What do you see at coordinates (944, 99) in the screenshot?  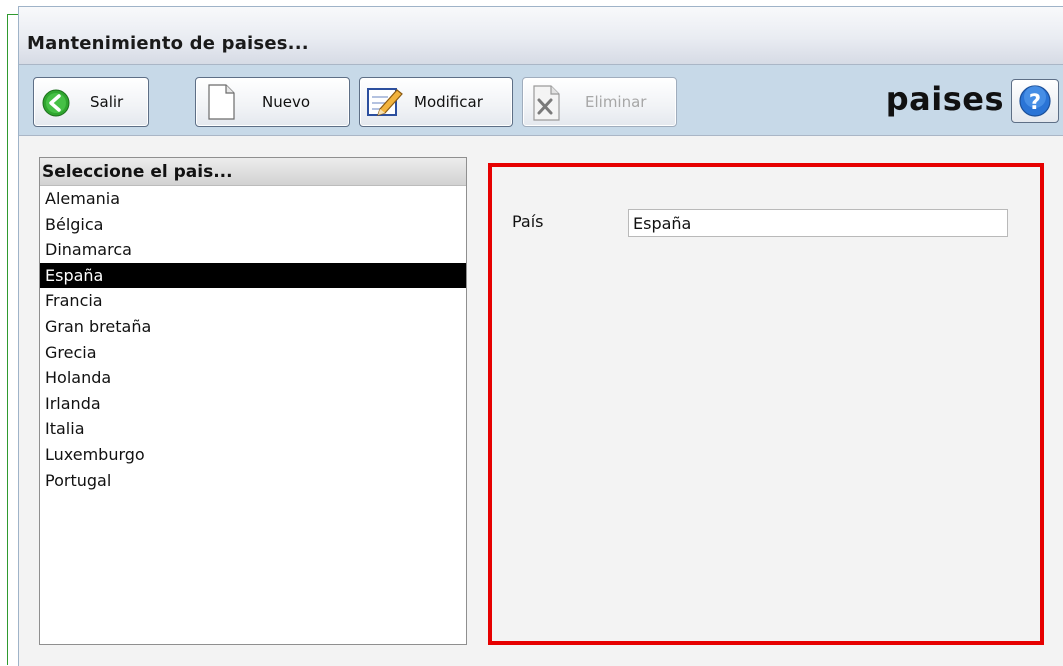 I see `section-title: paises` at bounding box center [944, 99].